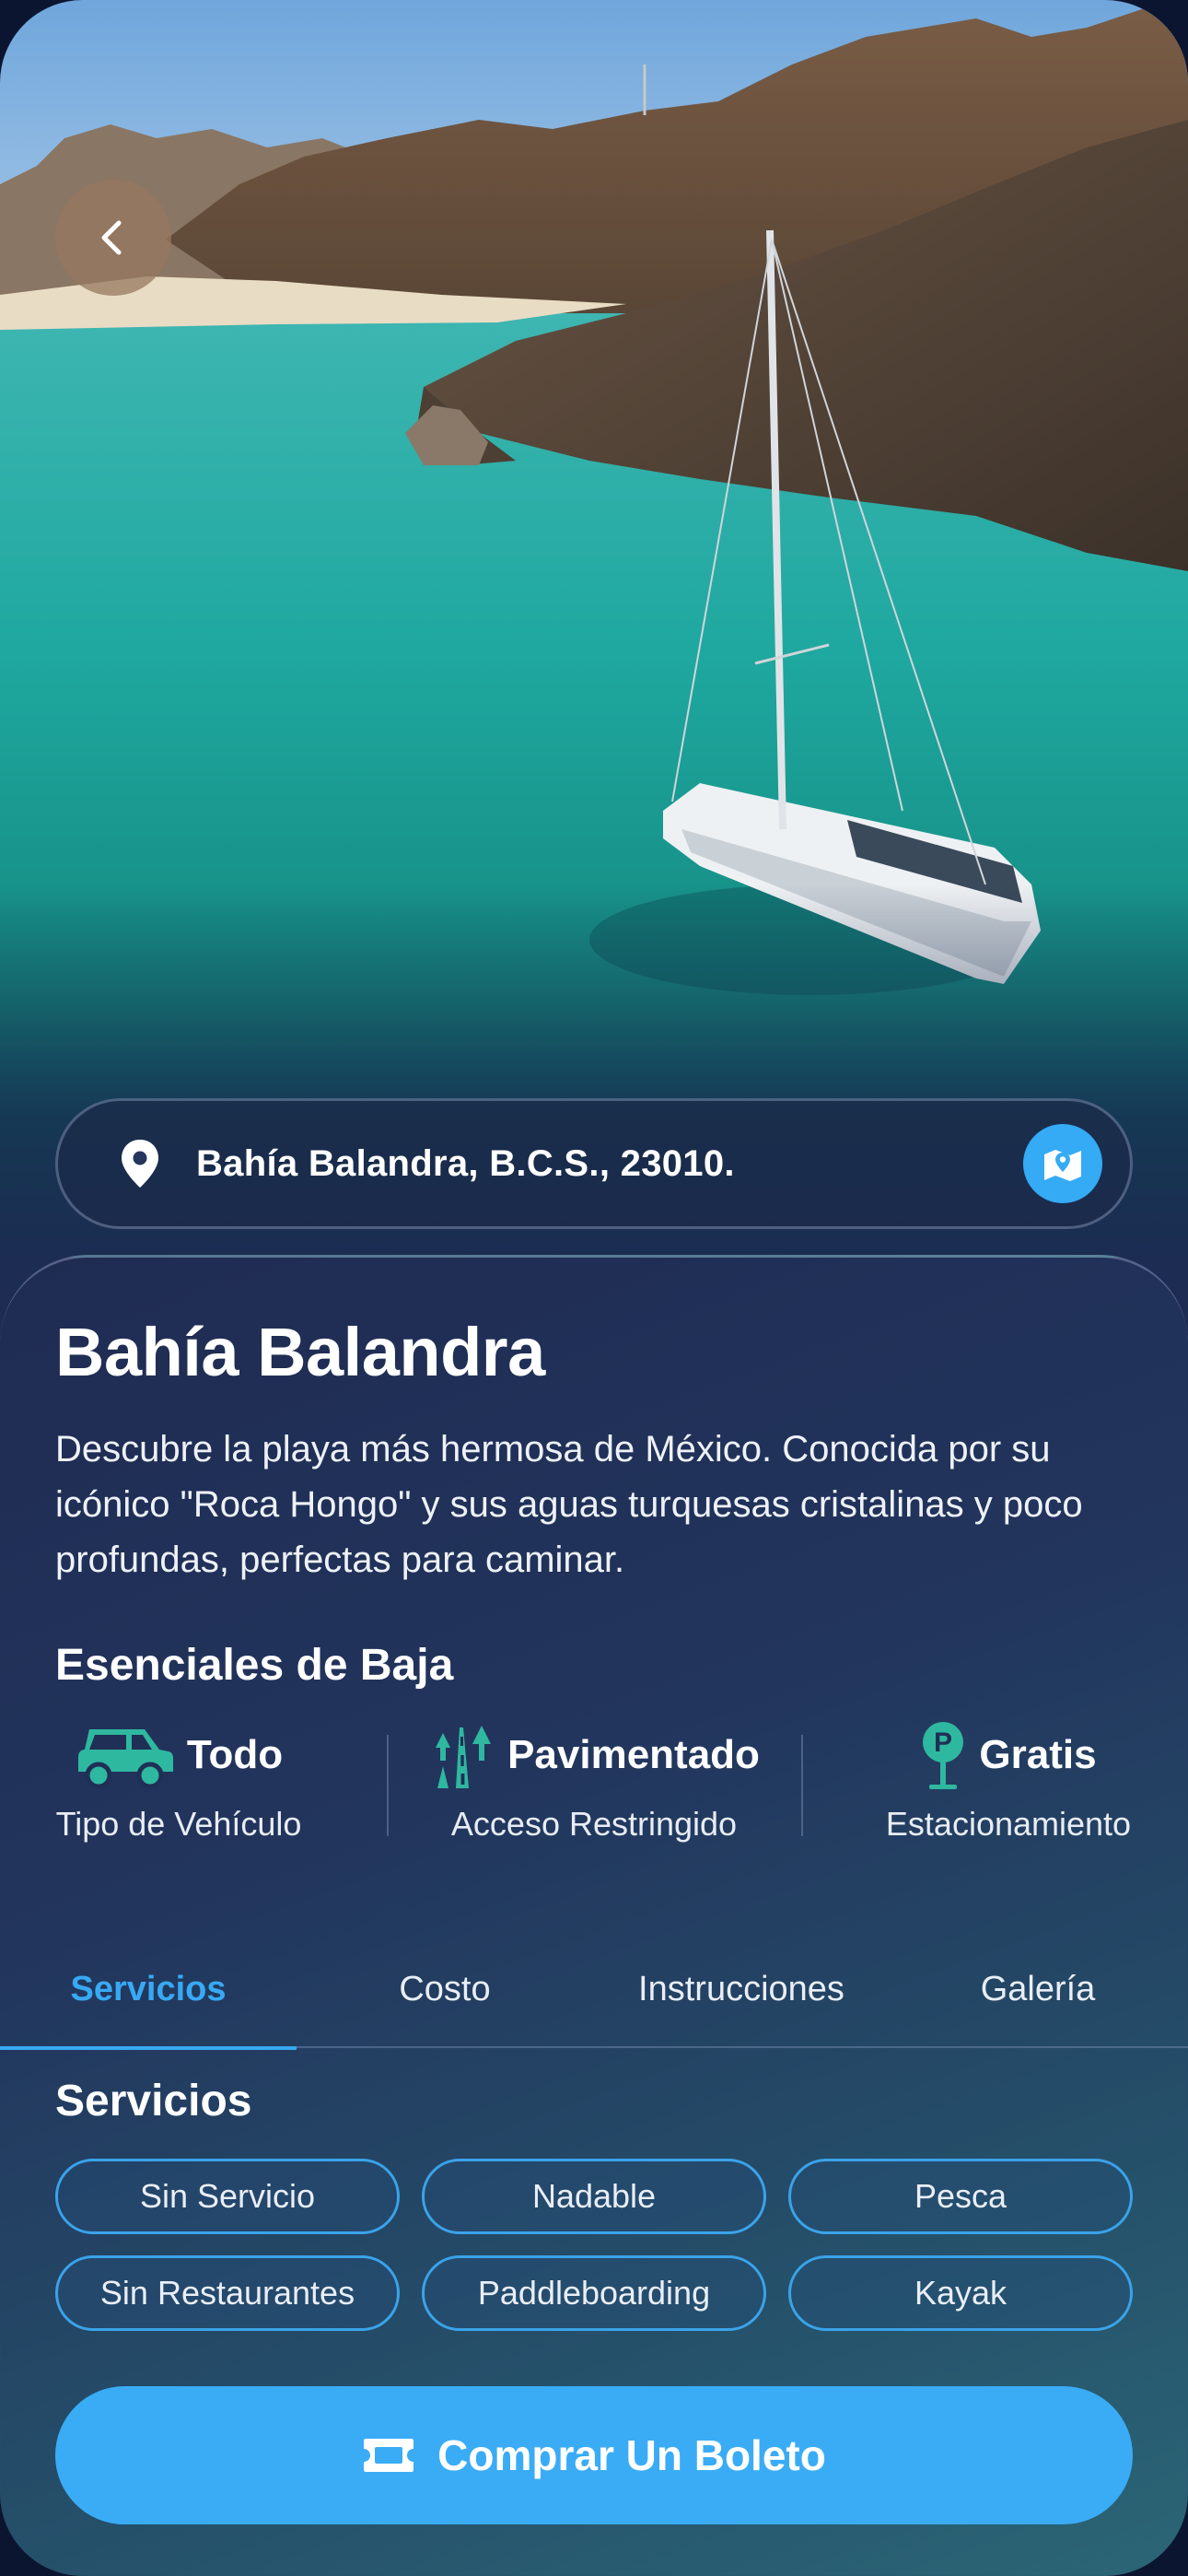  I want to click on svg-text: P, so click(943, 1743).